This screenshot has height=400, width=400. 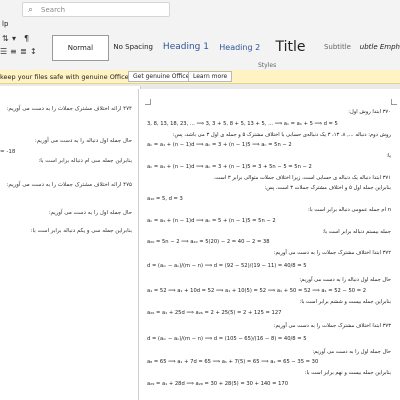 I want to click on style-subtitle: Subtitle, so click(x=337, y=47).